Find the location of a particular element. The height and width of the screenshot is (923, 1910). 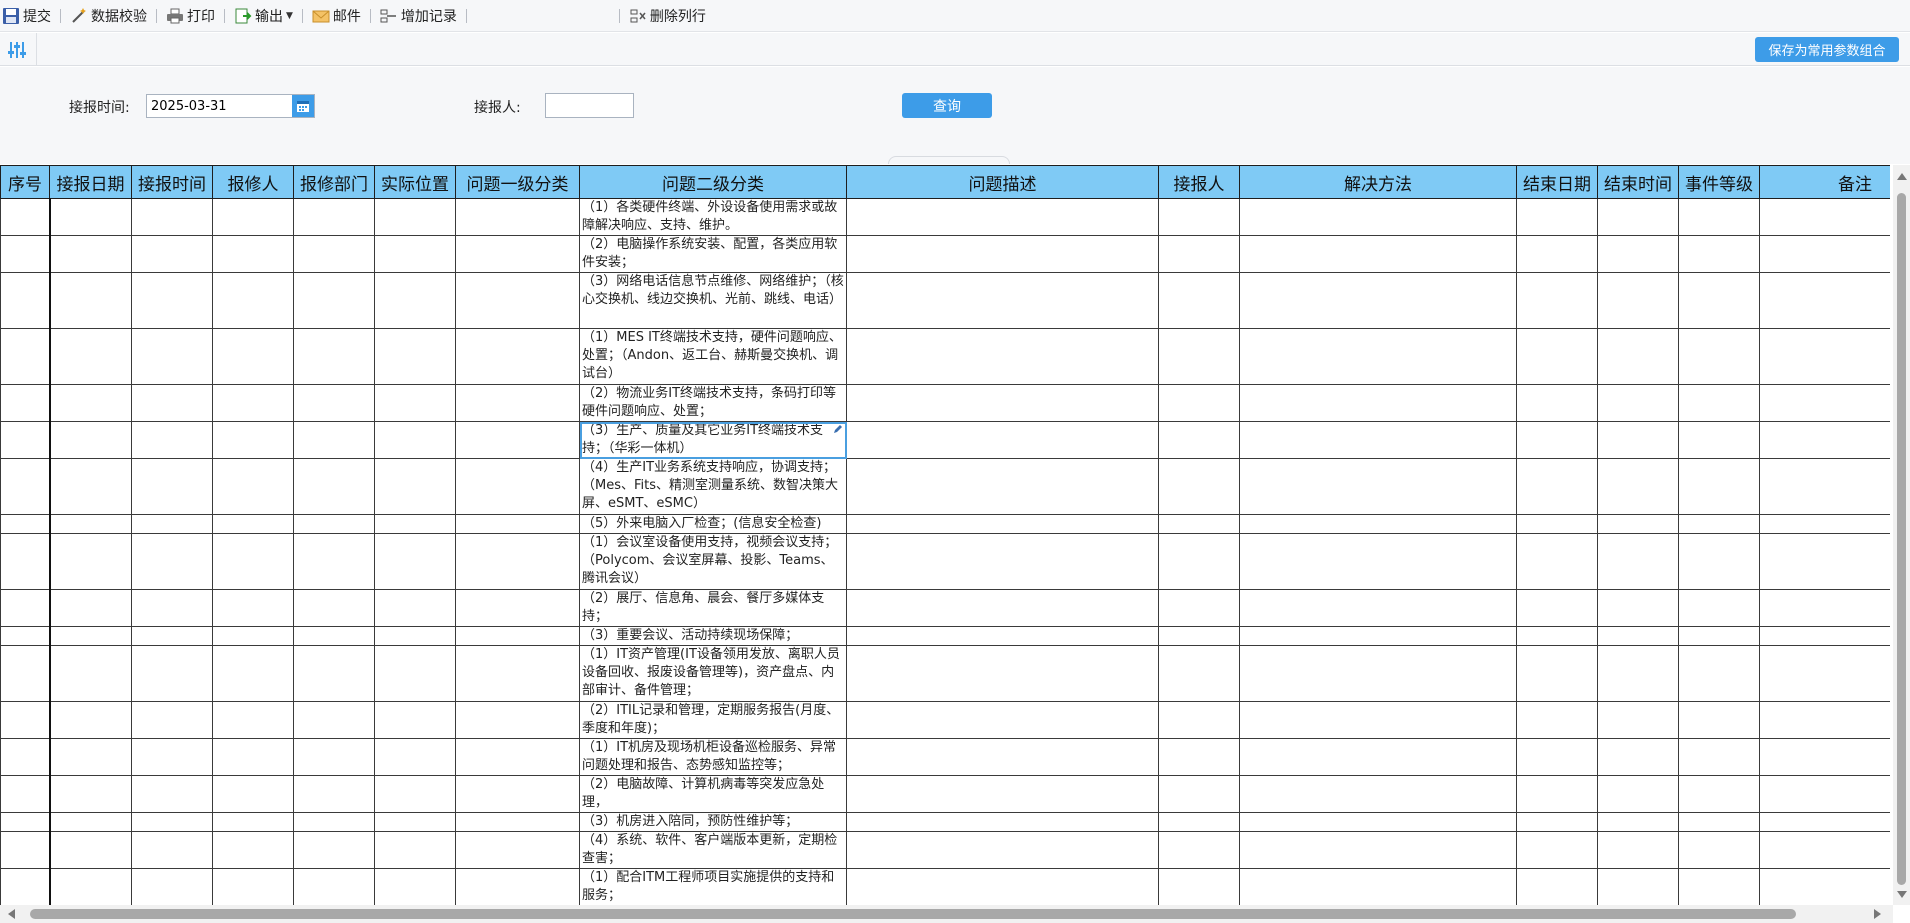

horizontal-scroll-thumb is located at coordinates (913, 914).